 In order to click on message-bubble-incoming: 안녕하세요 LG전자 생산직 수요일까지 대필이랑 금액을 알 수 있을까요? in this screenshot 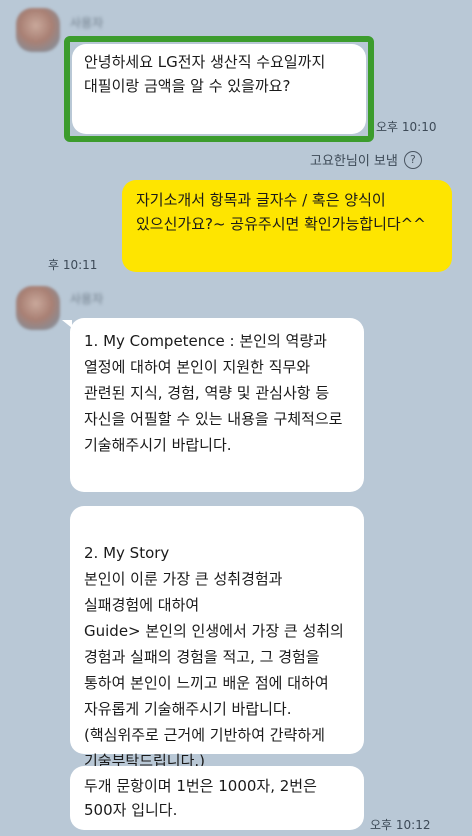, I will do `click(219, 89)`.